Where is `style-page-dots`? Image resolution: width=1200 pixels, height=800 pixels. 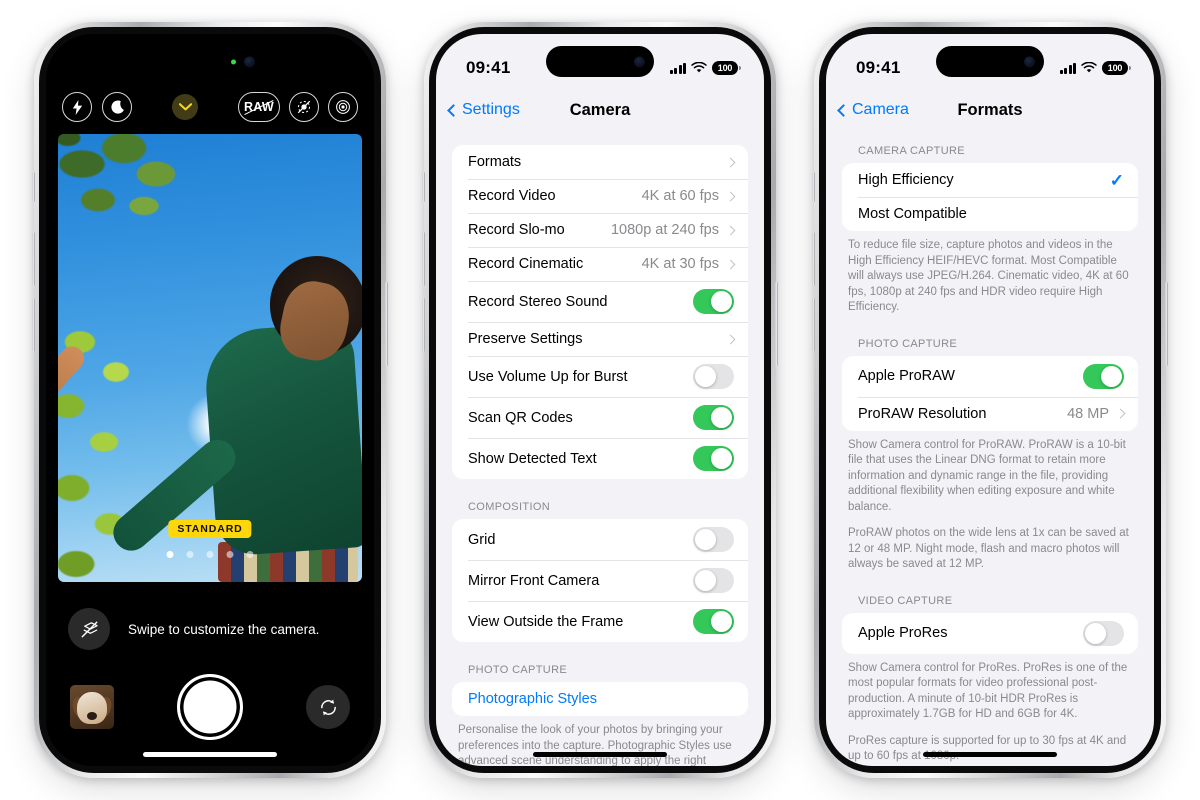 style-page-dots is located at coordinates (210, 554).